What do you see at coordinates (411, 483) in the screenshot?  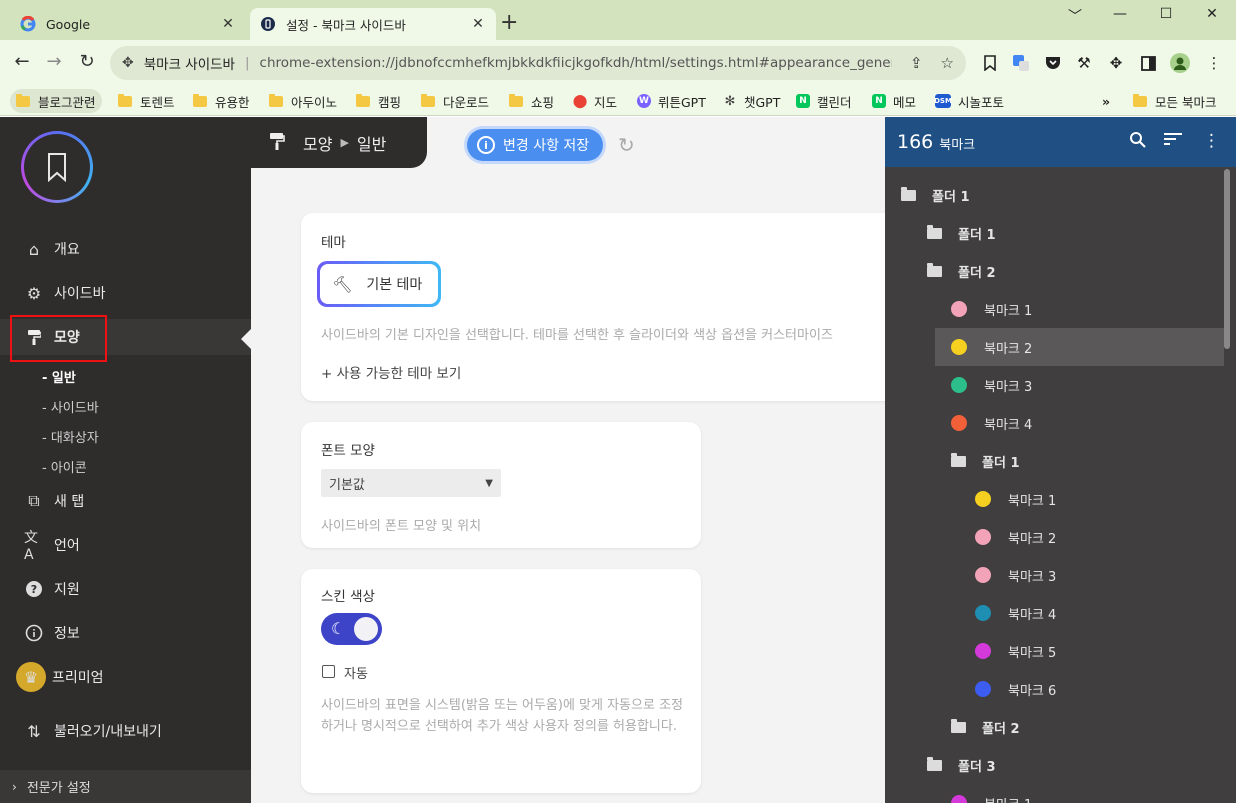 I see `font-select: 기본값 ▼` at bounding box center [411, 483].